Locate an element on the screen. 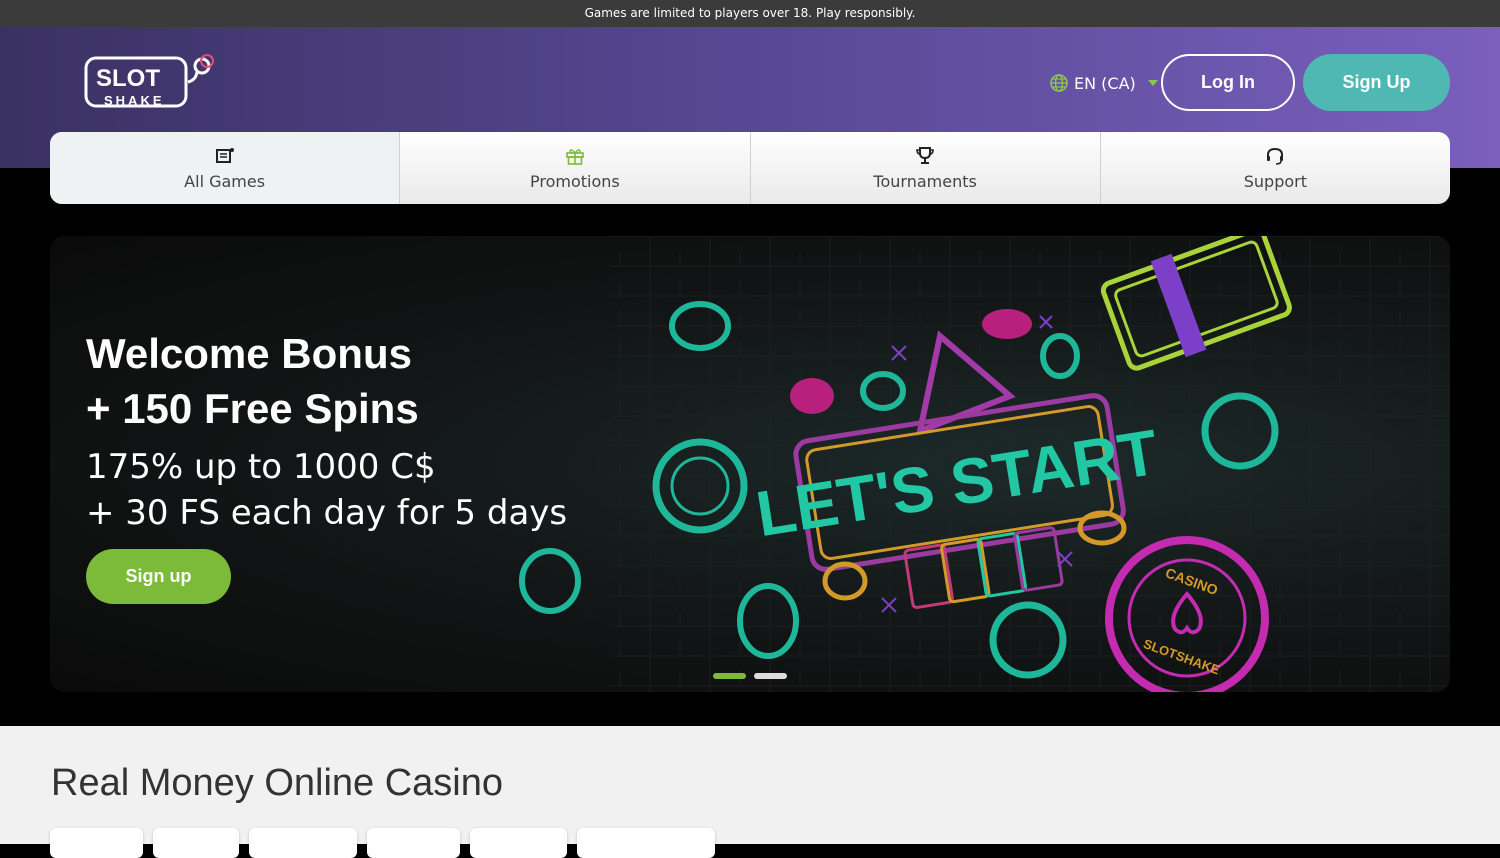  language-label: EN (CA) is located at coordinates (1105, 83).